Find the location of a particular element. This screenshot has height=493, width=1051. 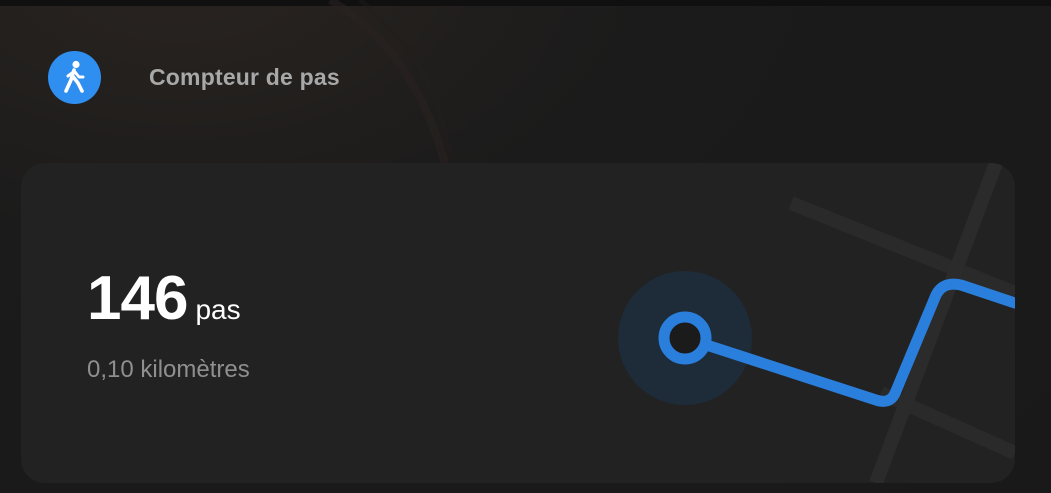

steps-unit: pas is located at coordinates (218, 309).